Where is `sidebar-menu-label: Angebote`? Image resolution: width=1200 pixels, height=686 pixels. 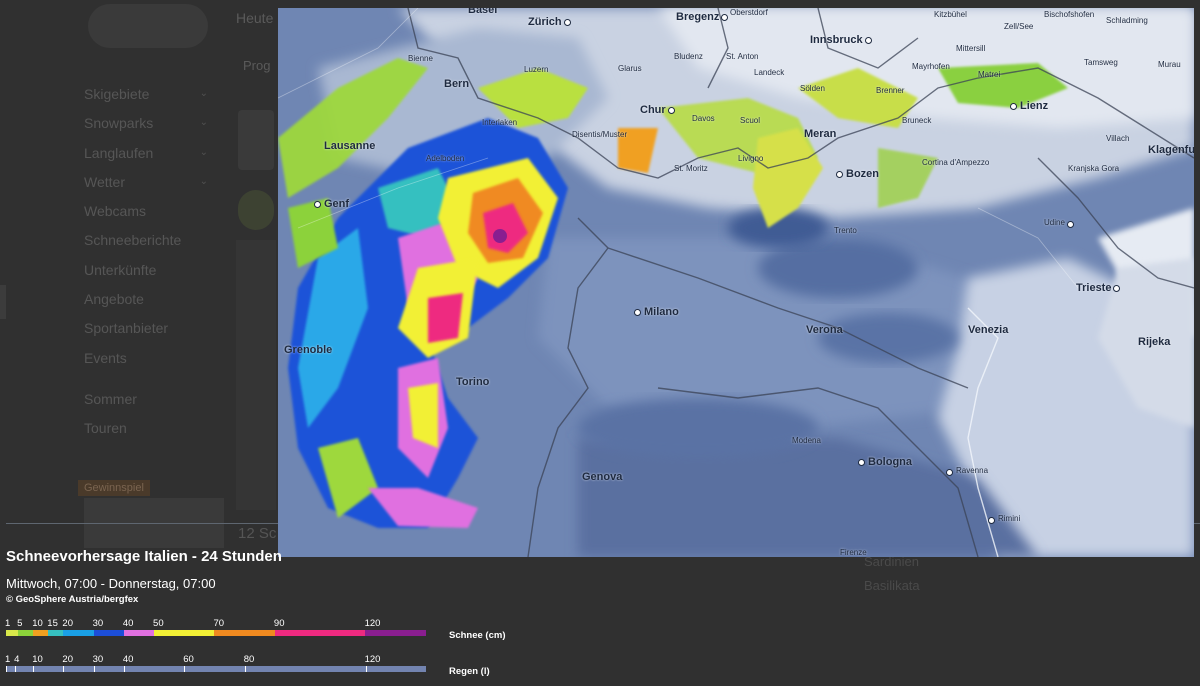 sidebar-menu-label: Angebote is located at coordinates (114, 299).